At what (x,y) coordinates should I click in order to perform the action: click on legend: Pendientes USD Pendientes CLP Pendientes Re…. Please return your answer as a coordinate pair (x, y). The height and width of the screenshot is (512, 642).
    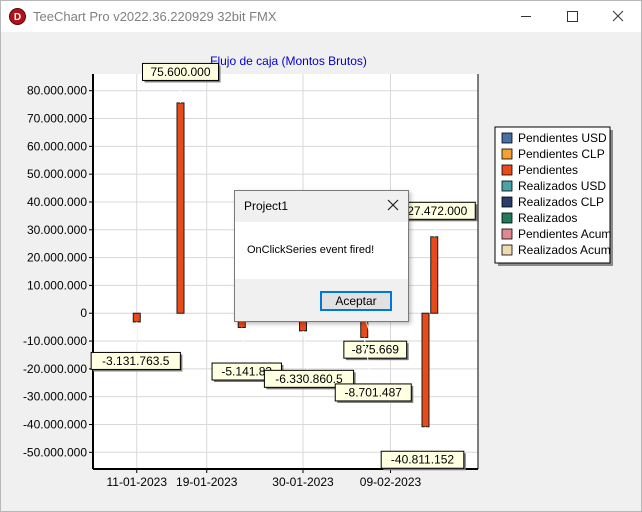
    Looking at the image, I should click on (553, 196).